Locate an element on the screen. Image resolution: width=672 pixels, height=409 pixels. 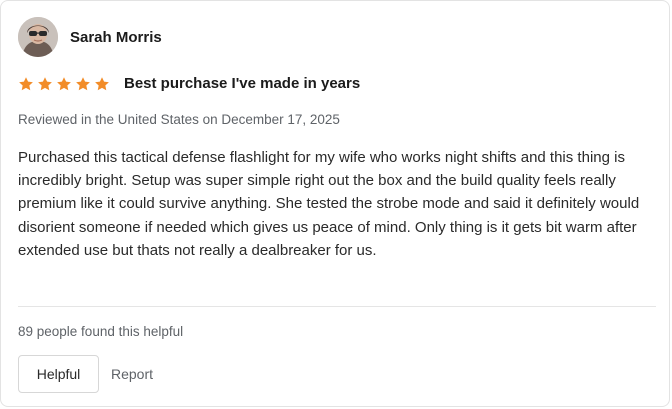
reviewer-name: Sarah Morris is located at coordinates (116, 37).